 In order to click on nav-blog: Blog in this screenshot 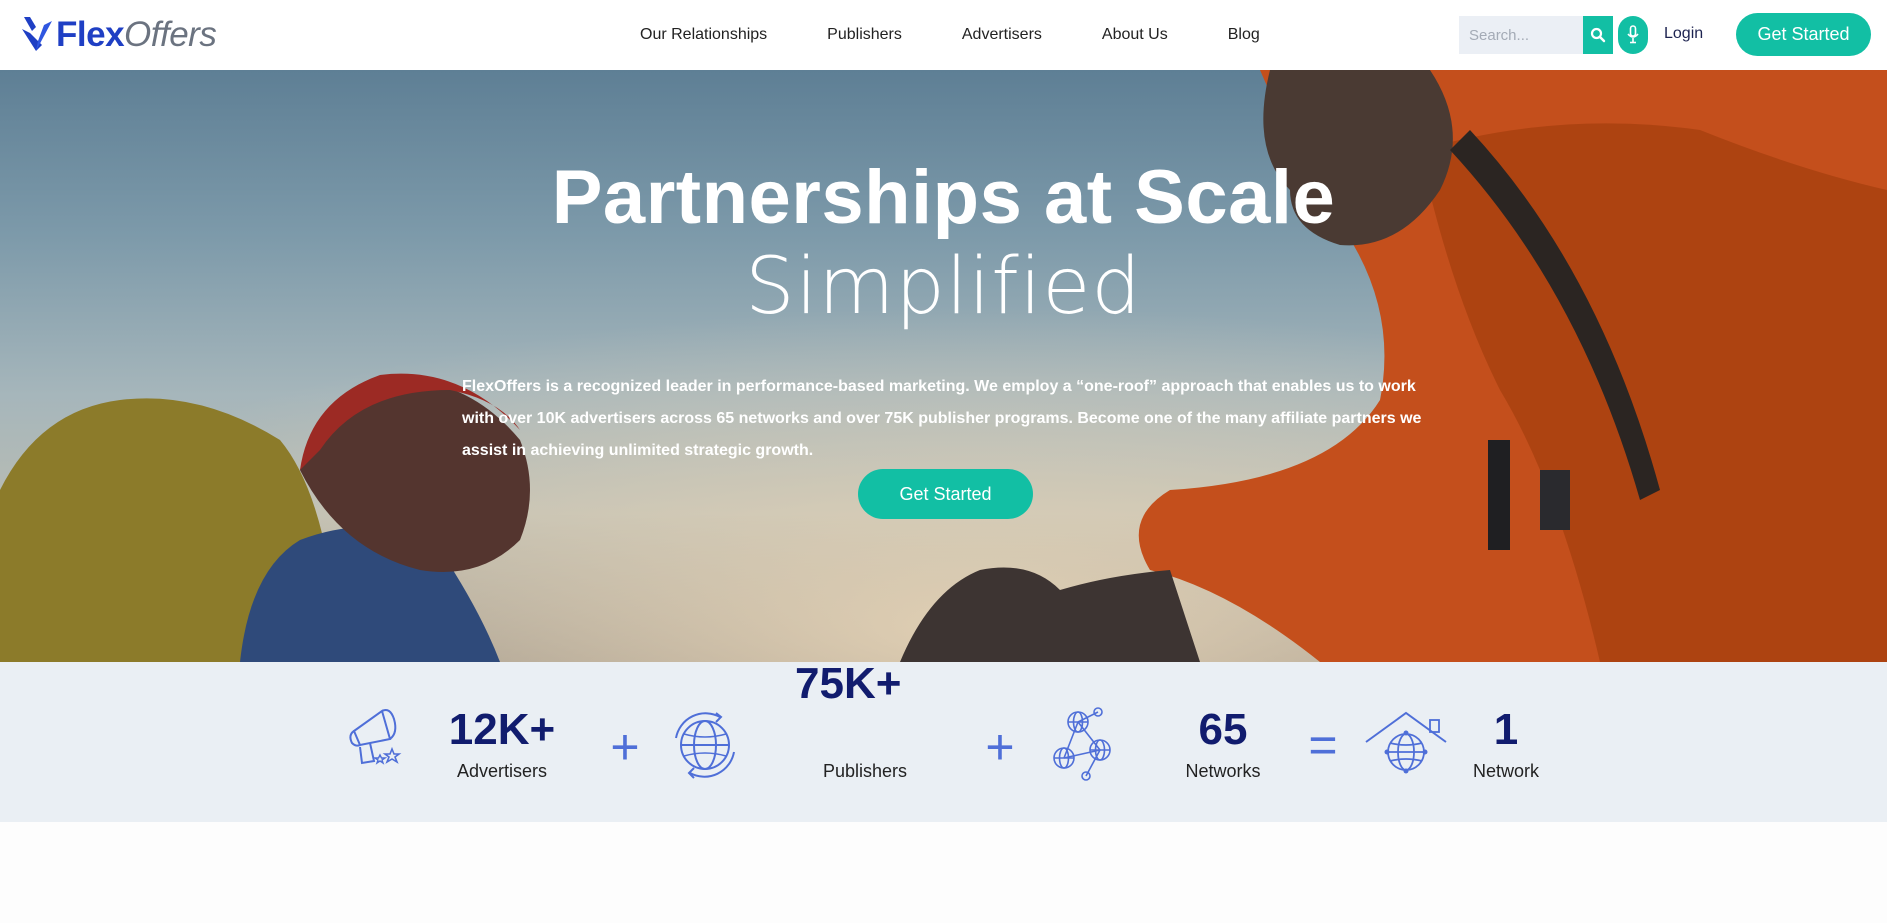, I will do `click(1244, 35)`.